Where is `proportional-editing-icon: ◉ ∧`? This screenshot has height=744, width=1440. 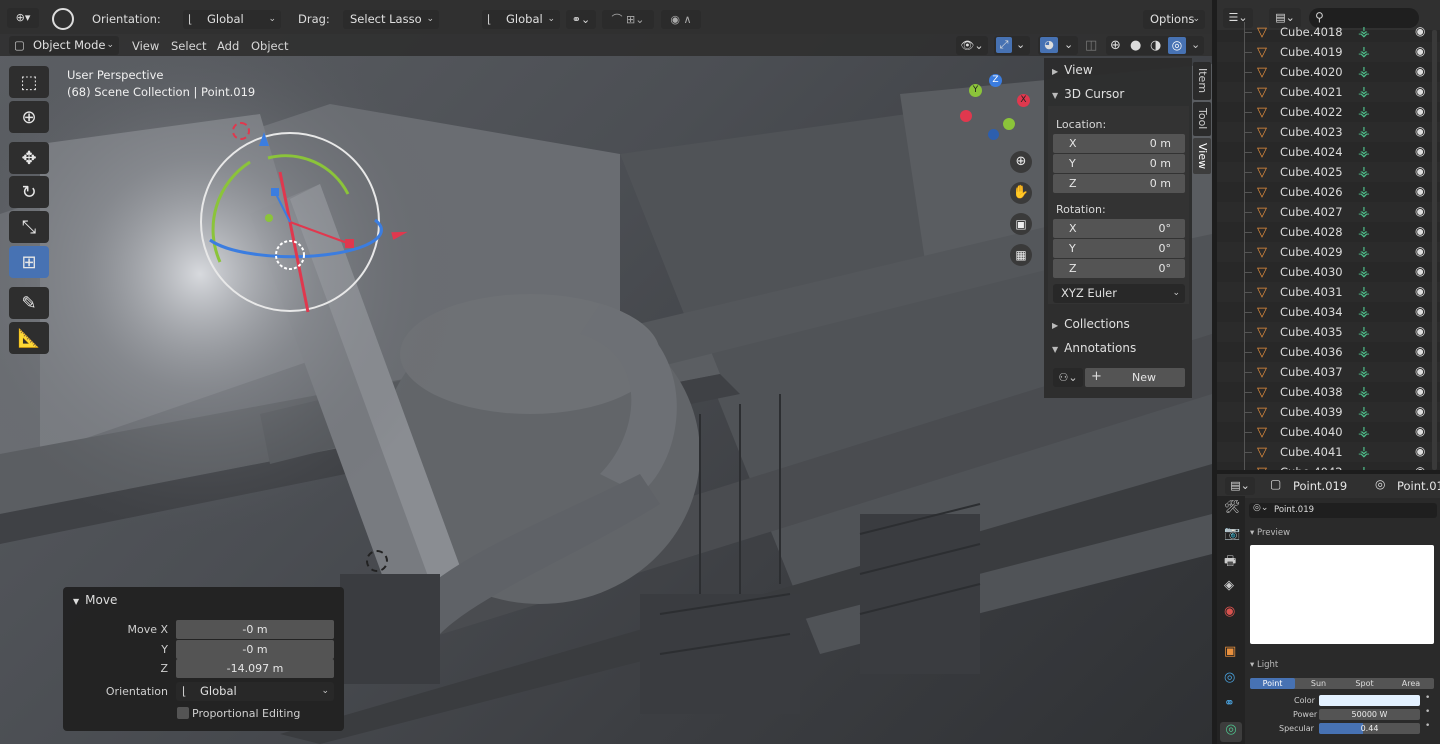 proportional-editing-icon: ◉ ∧ is located at coordinates (681, 19).